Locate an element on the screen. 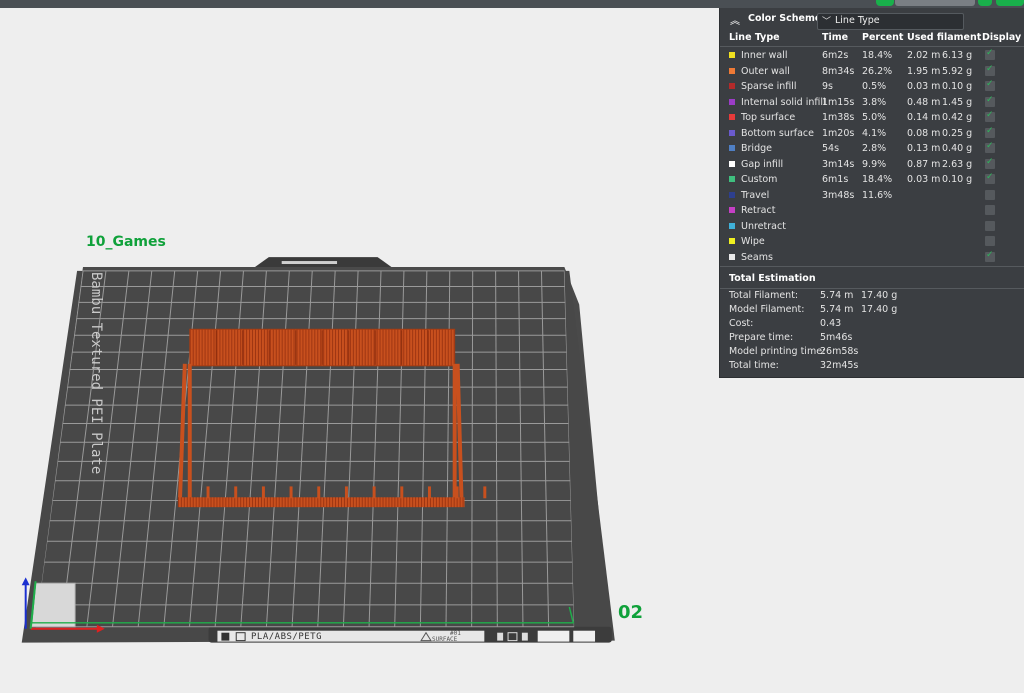 Image resolution: width=1024 pixels, height=693 pixels. line-type-time: 1m20s is located at coordinates (838, 133).